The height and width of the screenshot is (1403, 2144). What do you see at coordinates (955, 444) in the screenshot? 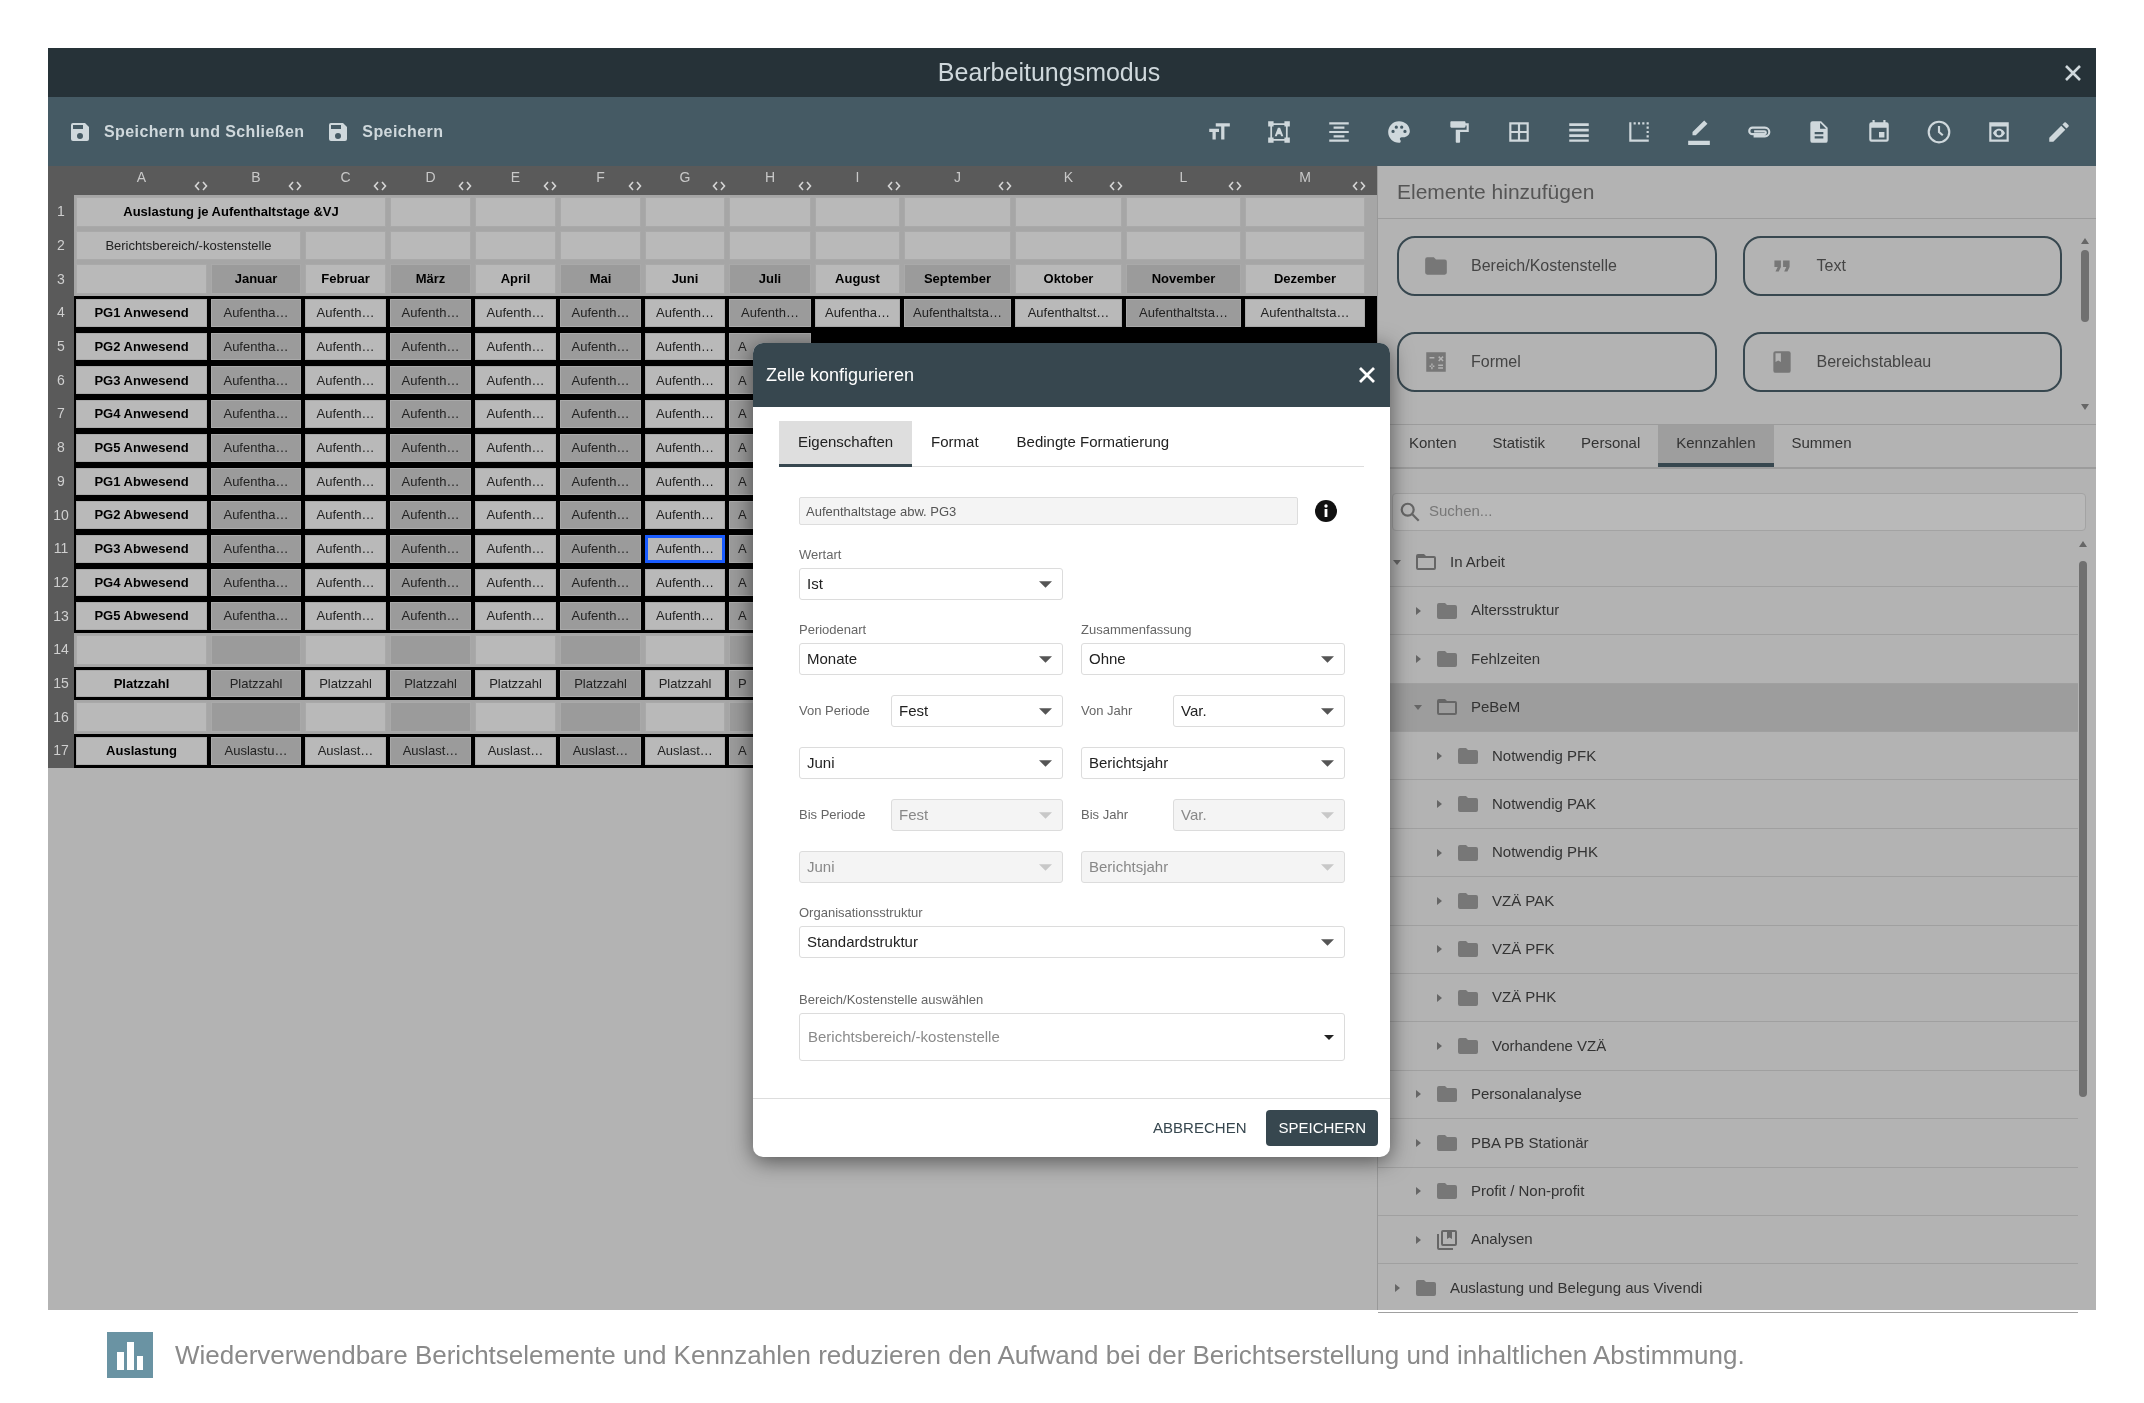
I see `tab: Format` at bounding box center [955, 444].